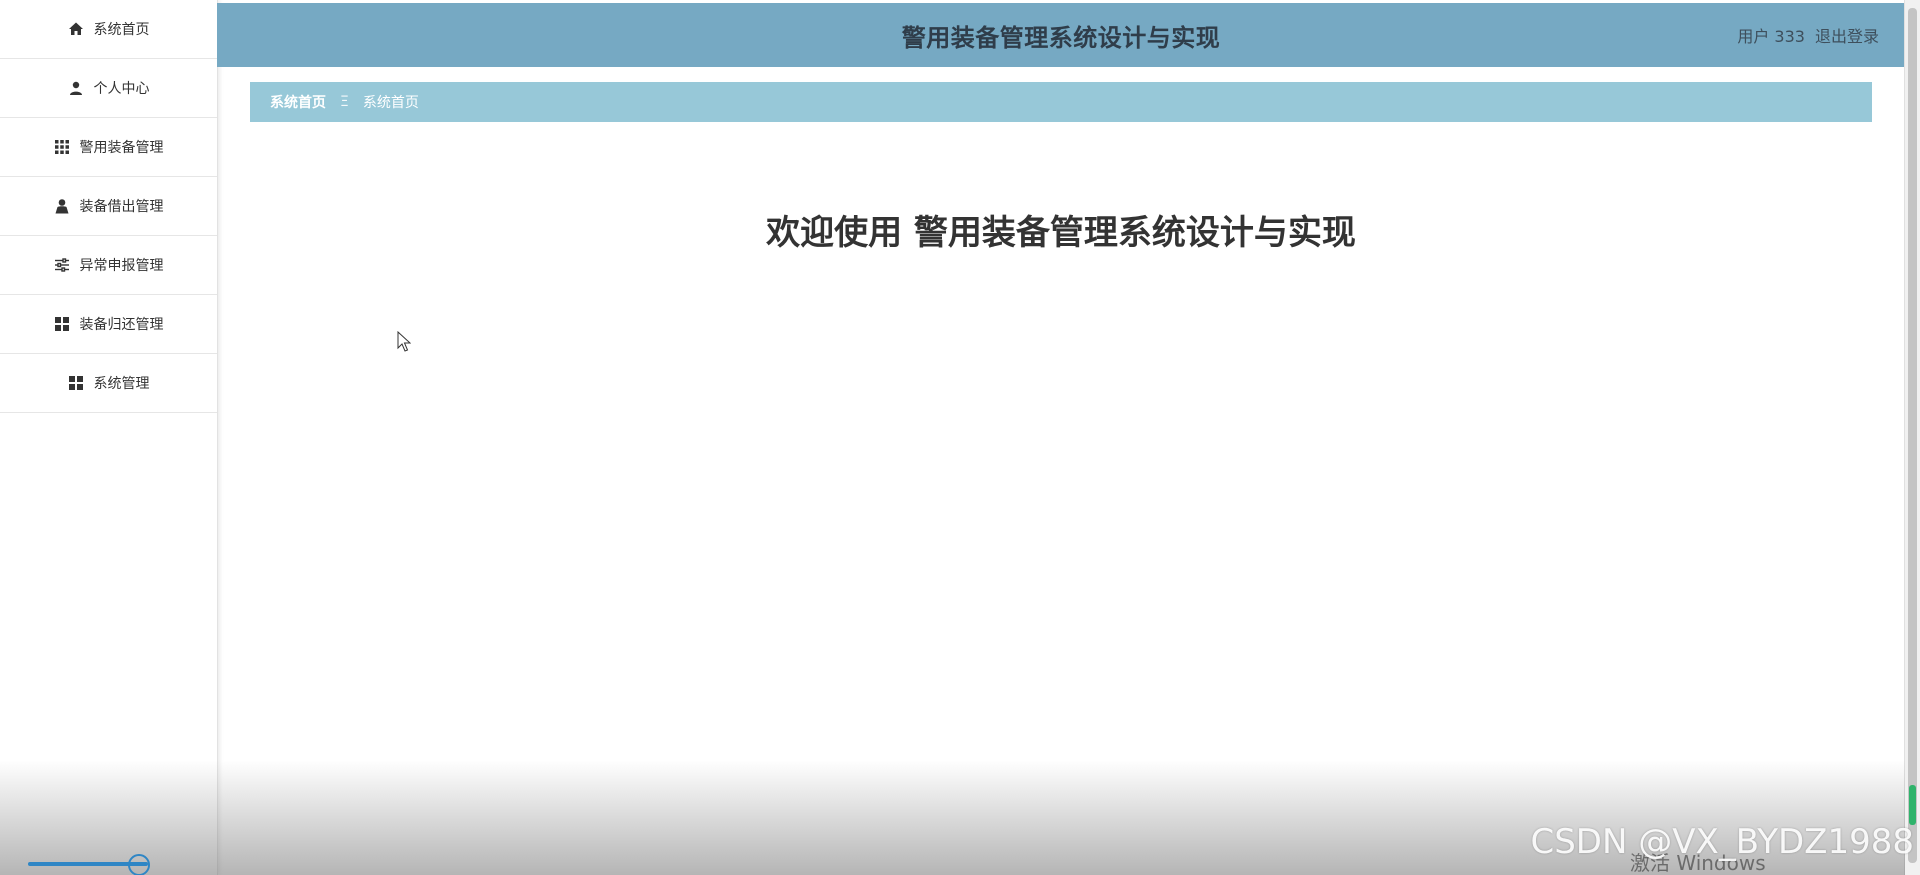  Describe the element at coordinates (76, 29) in the screenshot. I see `home-icon` at that location.